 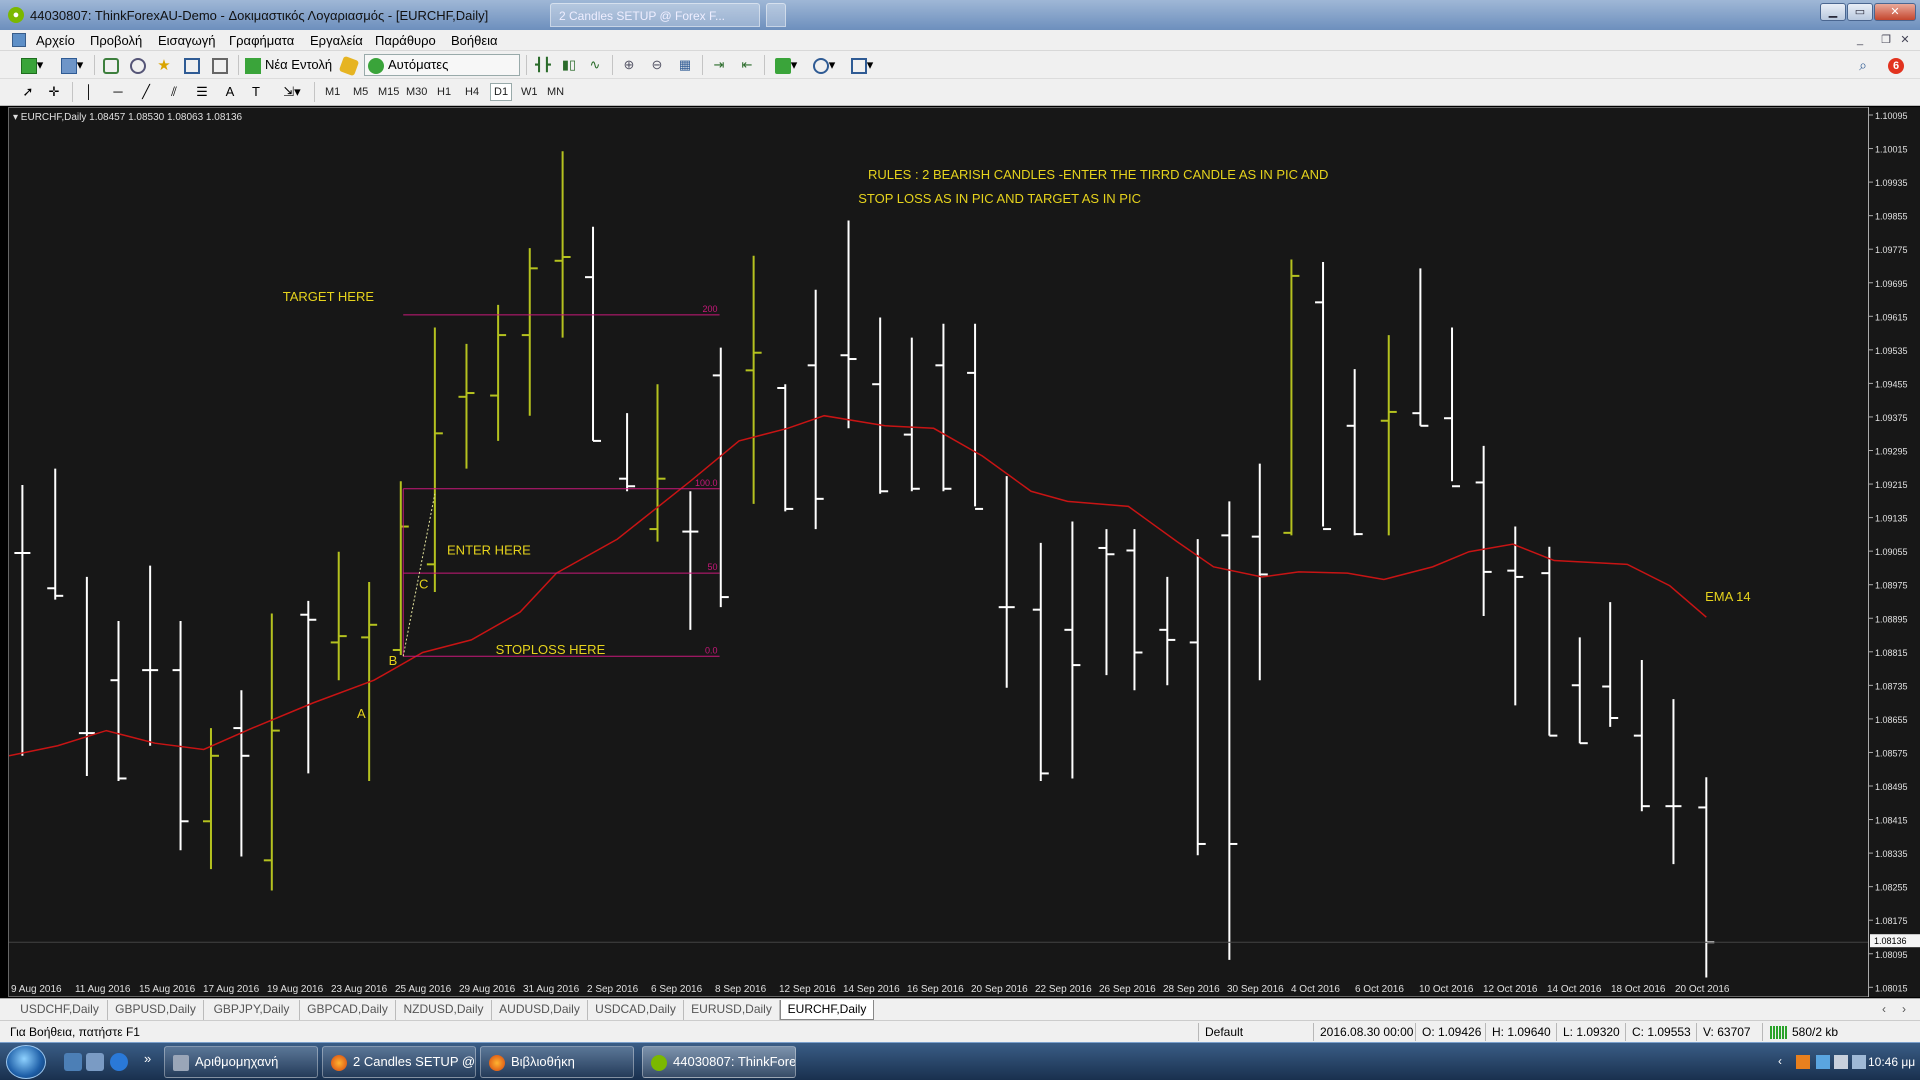 What do you see at coordinates (26, 1062) in the screenshot?
I see `start-button` at bounding box center [26, 1062].